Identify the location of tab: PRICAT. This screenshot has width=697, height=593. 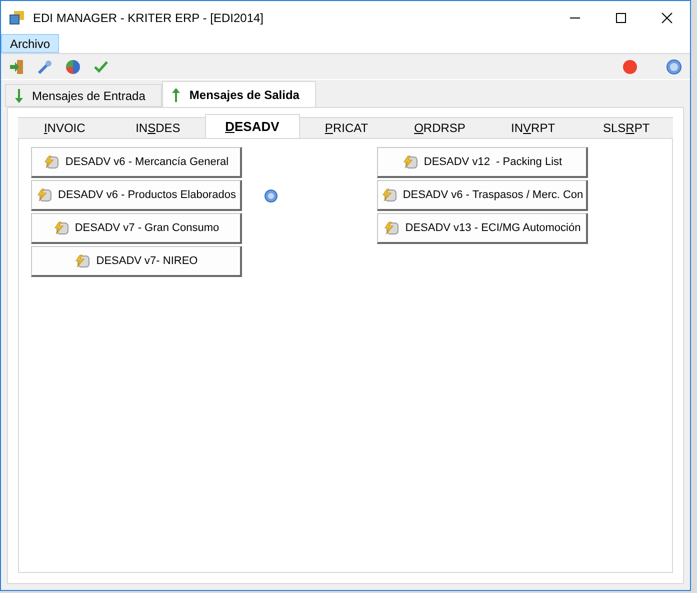
(347, 127).